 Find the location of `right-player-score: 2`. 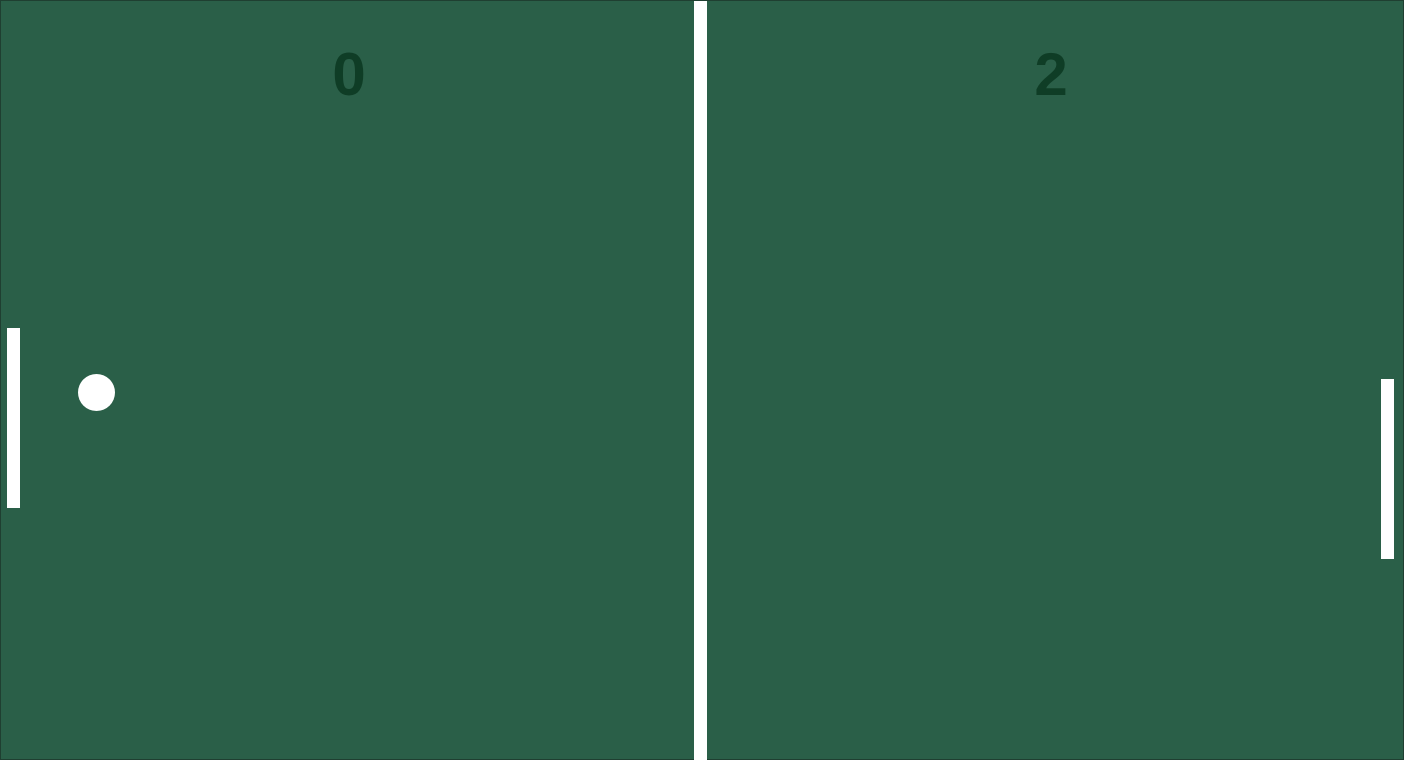

right-player-score: 2 is located at coordinates (1051, 74).